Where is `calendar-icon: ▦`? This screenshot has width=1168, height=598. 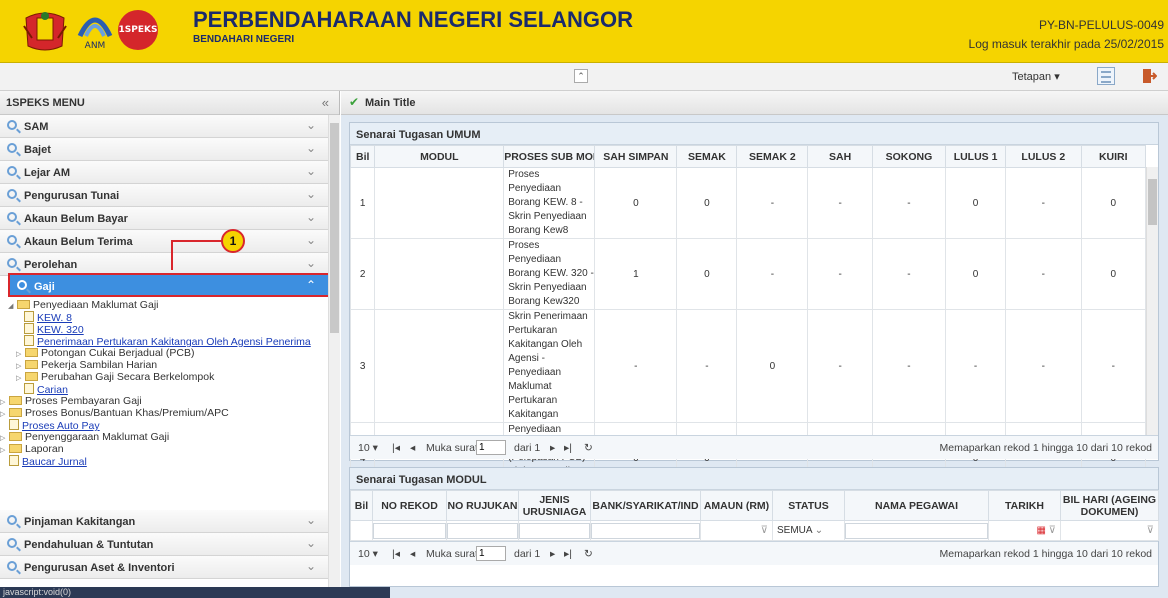 calendar-icon: ▦ is located at coordinates (1040, 530).